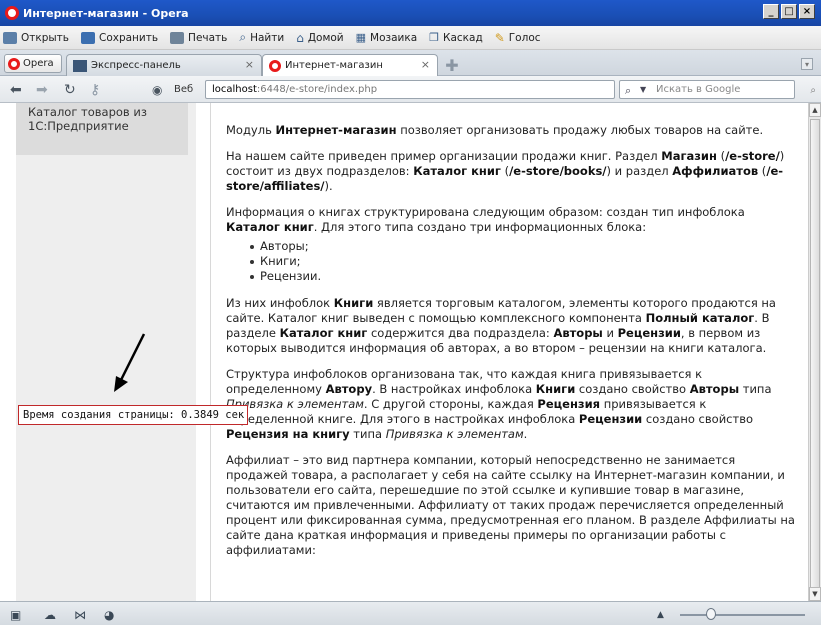 The width and height of the screenshot is (821, 625). What do you see at coordinates (813, 90) in the screenshot?
I see `panel-toggle-icon: ⌕` at bounding box center [813, 90].